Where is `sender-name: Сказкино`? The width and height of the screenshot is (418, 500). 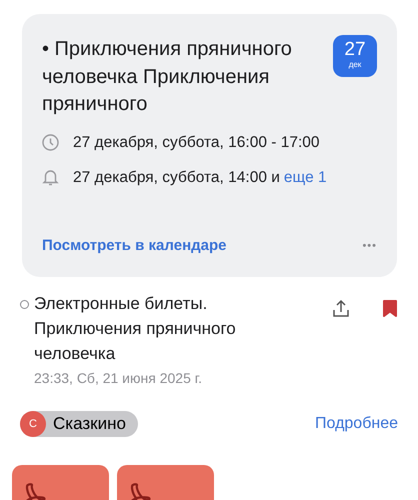
sender-name: Сказкино is located at coordinates (89, 424).